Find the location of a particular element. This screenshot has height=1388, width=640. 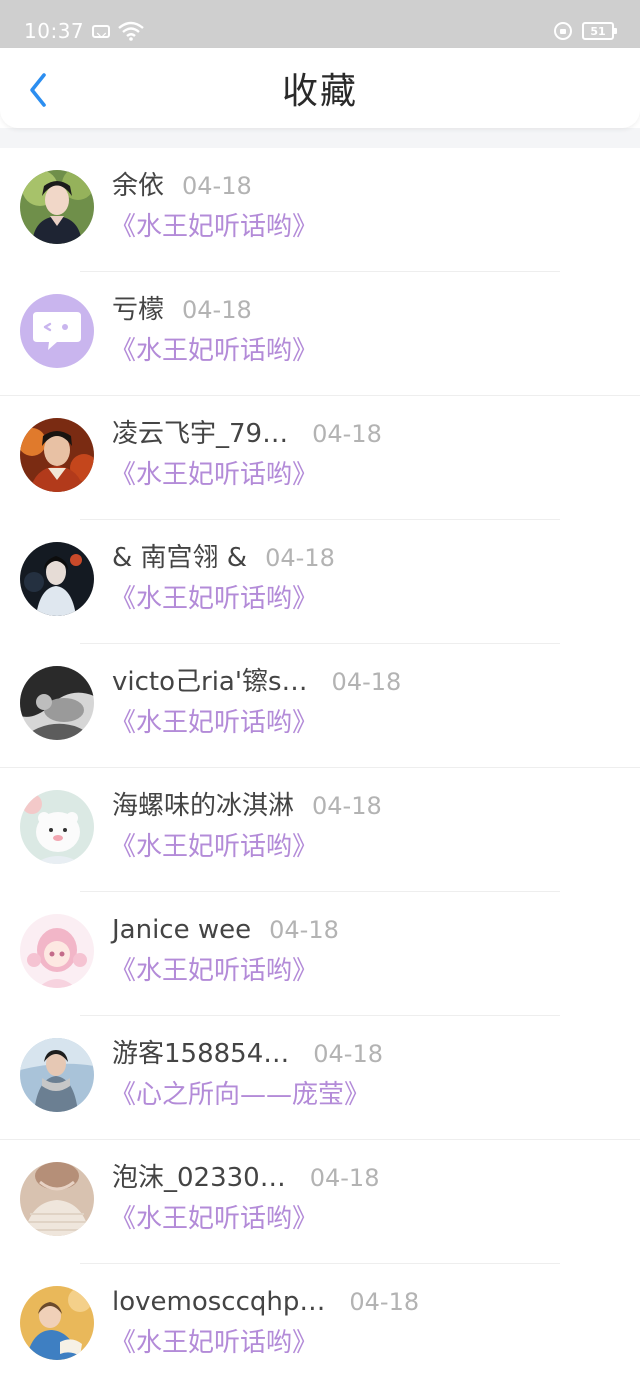

list-item: Janice wee 04-18 《水王妃听话哟》 is located at coordinates (320, 954).